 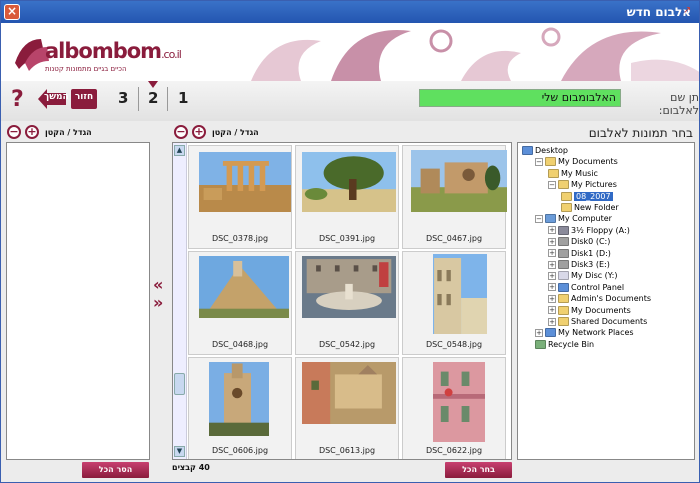 What do you see at coordinates (347, 450) in the screenshot?
I see `thumbnail-caption: DSC_0613.jpg` at bounding box center [347, 450].